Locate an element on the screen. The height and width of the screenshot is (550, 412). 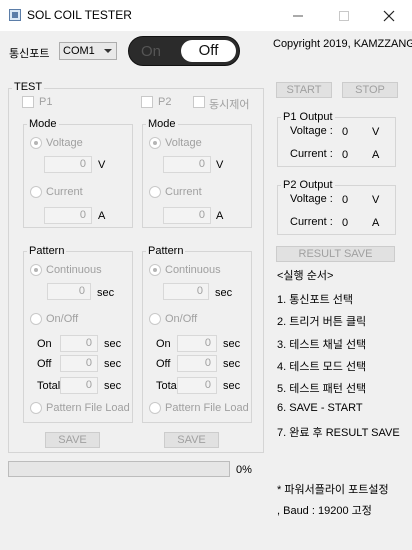
p1-voltage-radio is located at coordinates (36, 143).